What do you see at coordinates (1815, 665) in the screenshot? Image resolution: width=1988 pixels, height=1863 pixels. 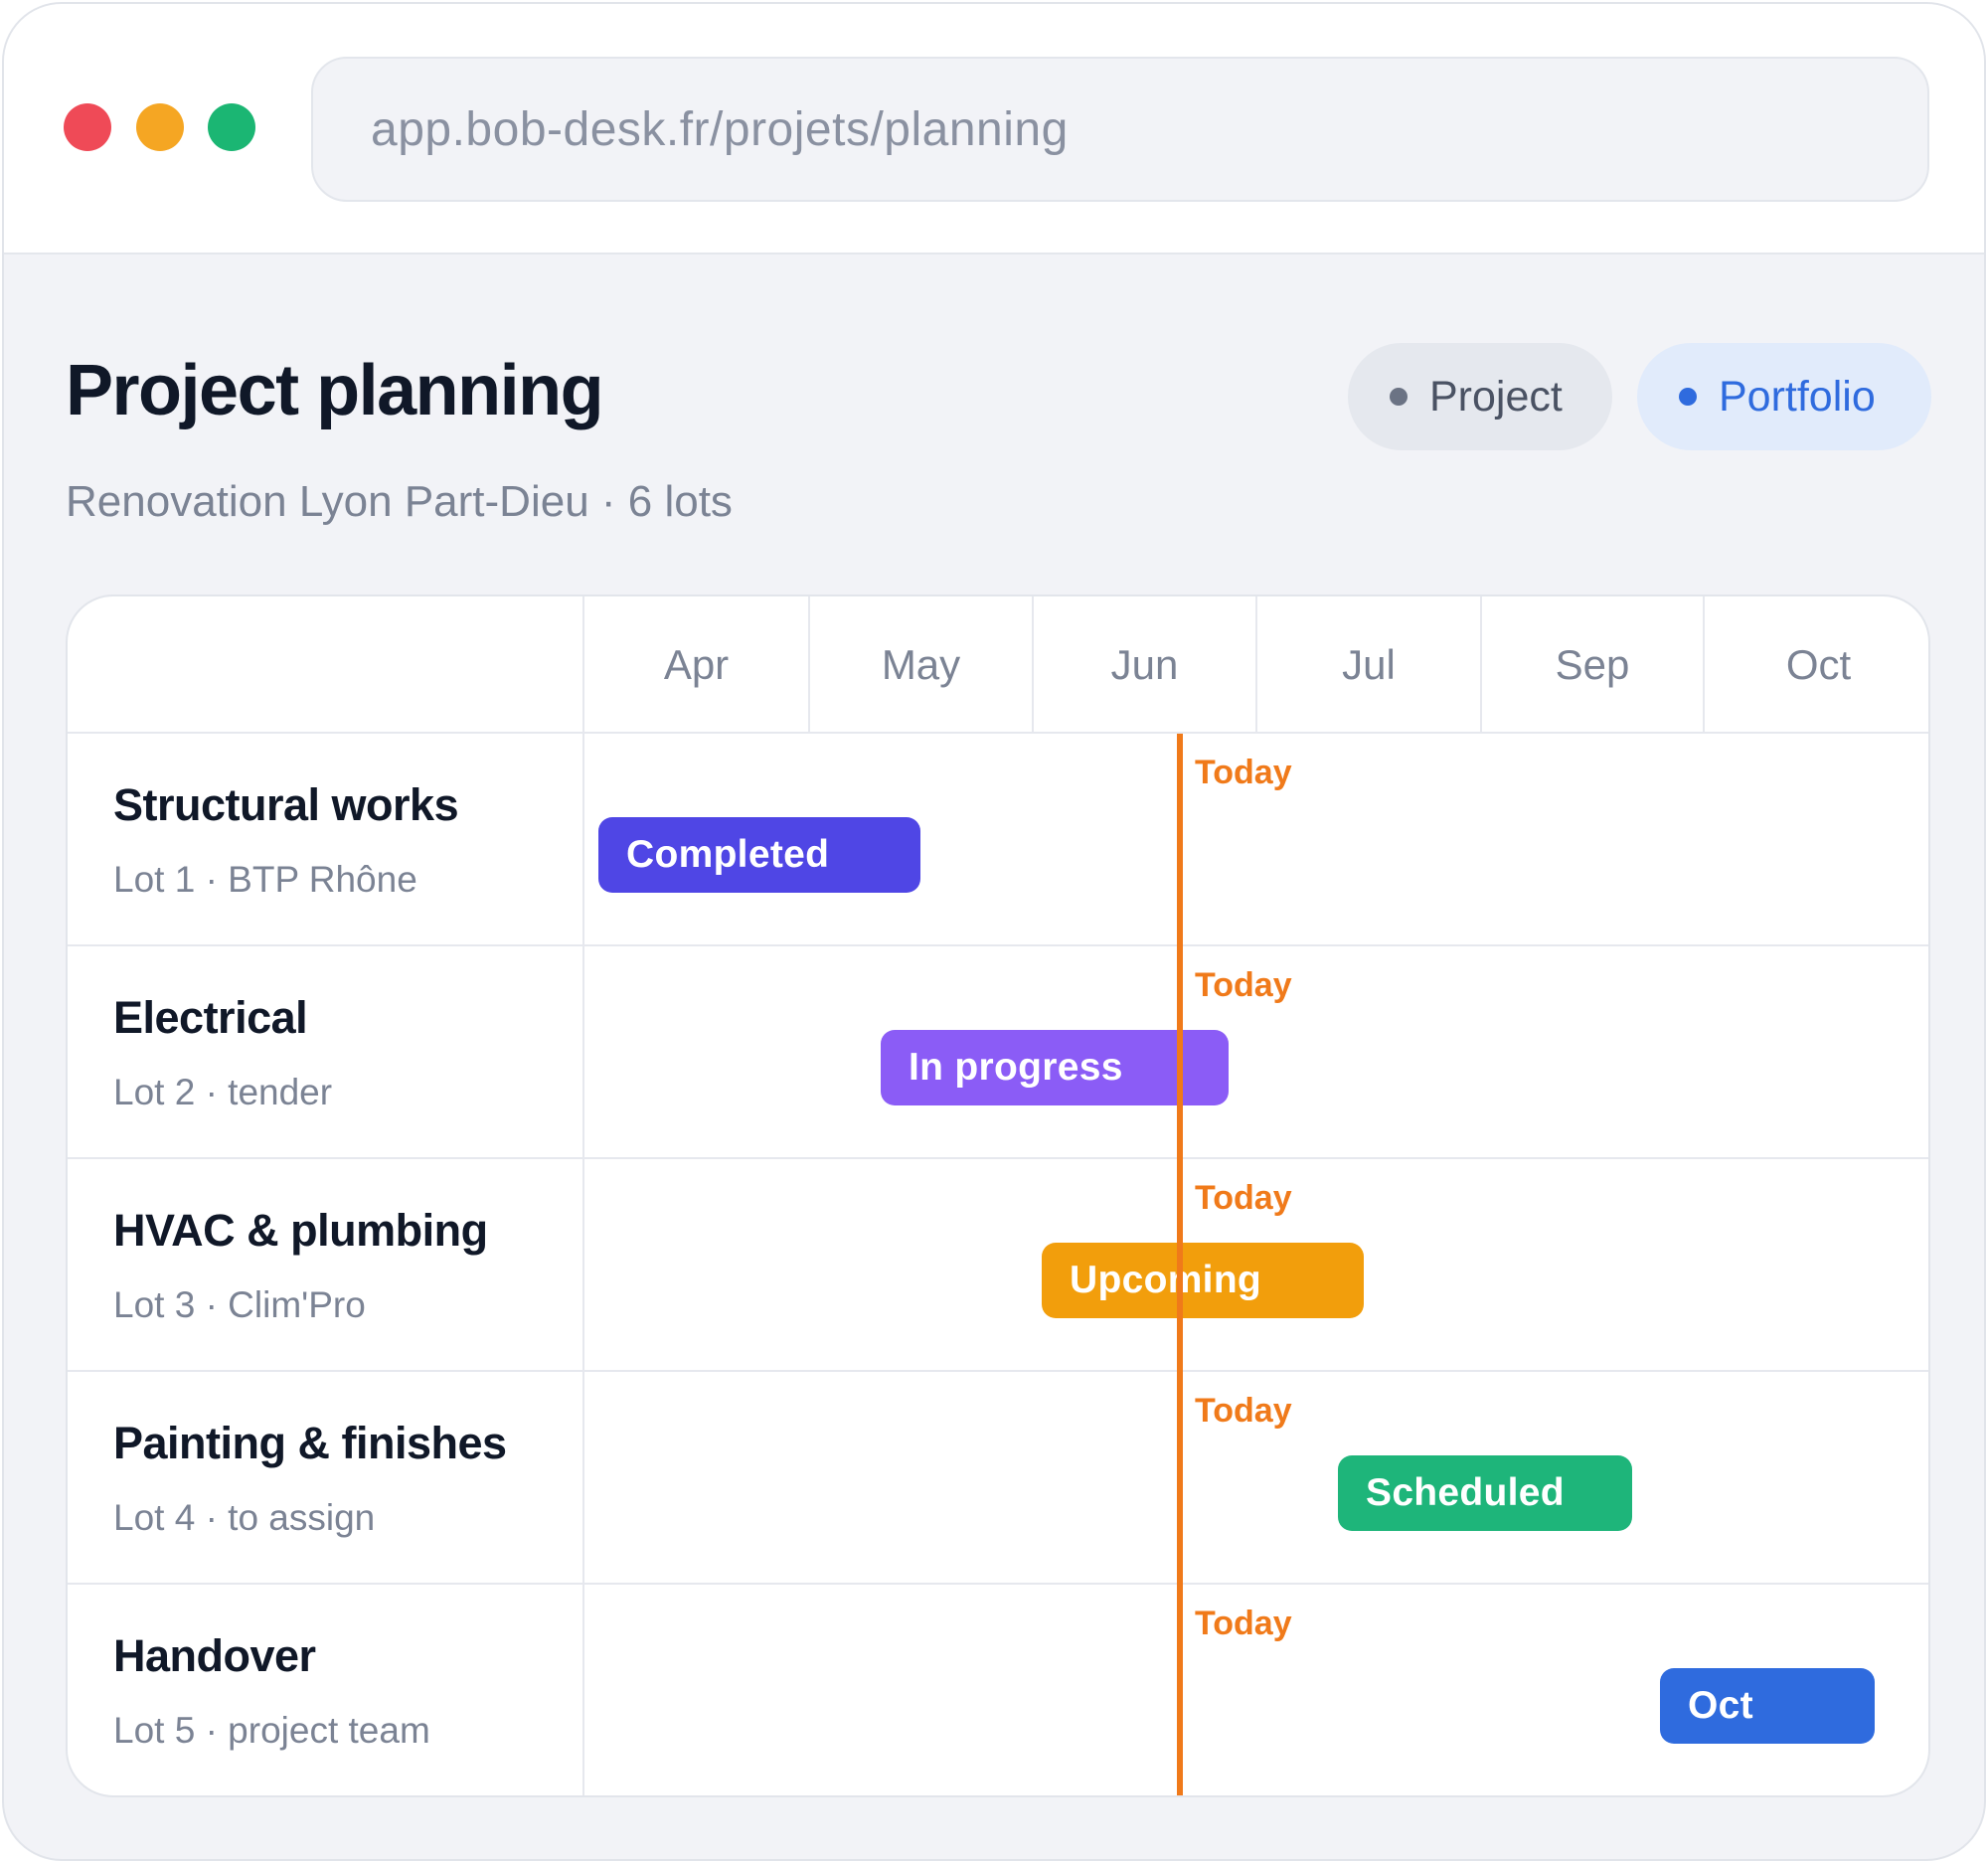 I see `month-header: Oct` at bounding box center [1815, 665].